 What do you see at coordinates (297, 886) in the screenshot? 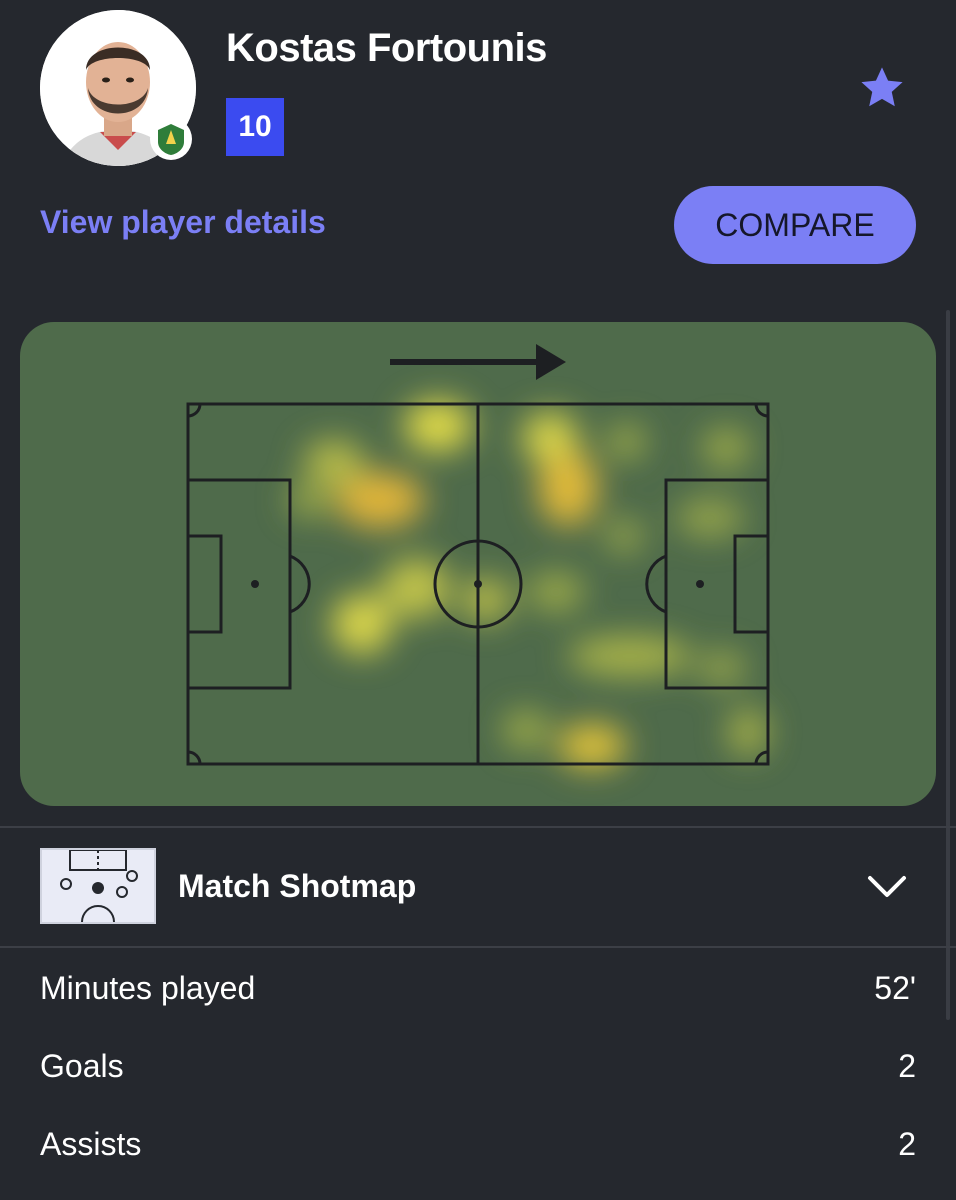
I see `shotmap-title: Match Shotmap` at bounding box center [297, 886].